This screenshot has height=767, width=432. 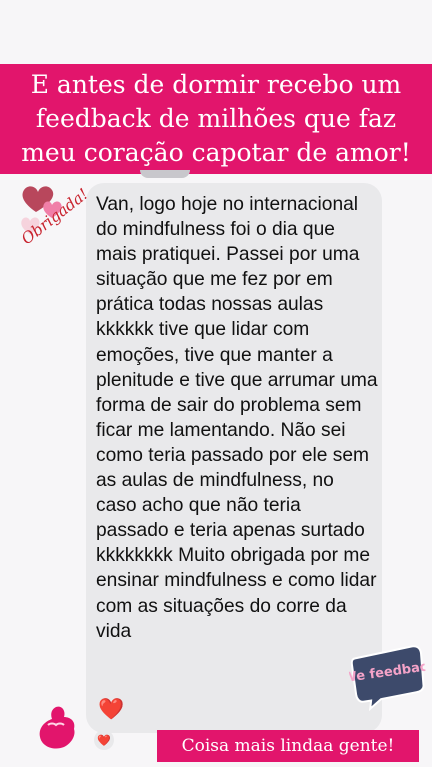 I want to click on caption-text: Coisa mais lindaa gente!, so click(x=288, y=746).